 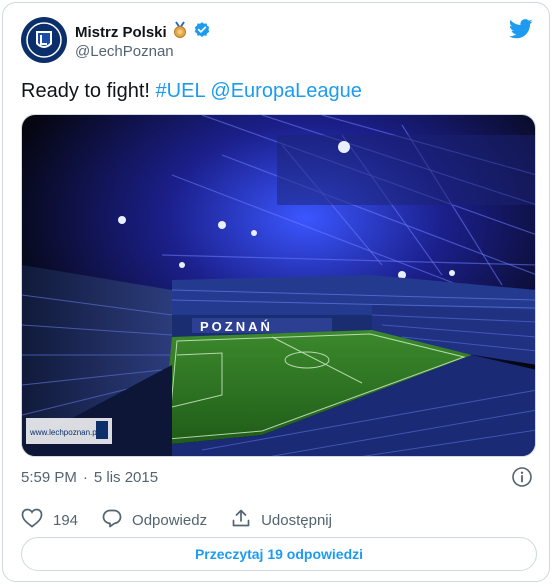 I want to click on lech-logo-icon, so click(x=44, y=40).